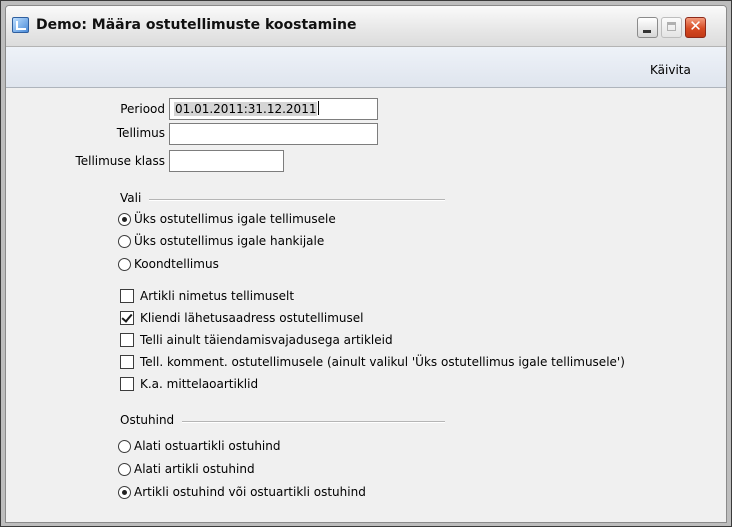 Image resolution: width=732 pixels, height=527 pixels. I want to click on period-field: 01.01.2011:31.12.2011, so click(273, 109).